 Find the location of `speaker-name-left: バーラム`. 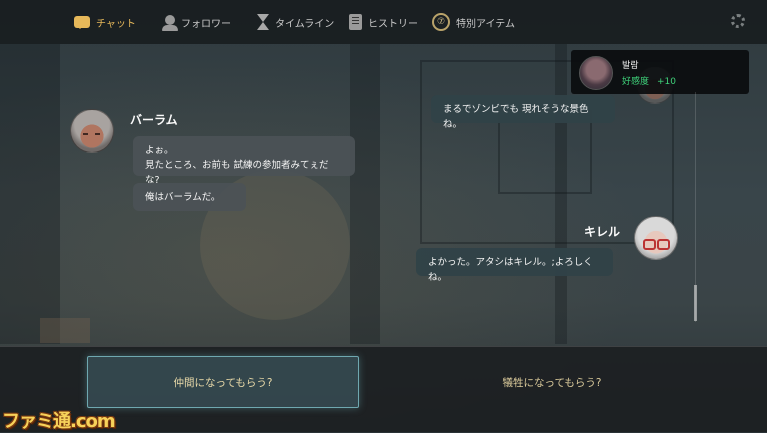

speaker-name-left: バーラム is located at coordinates (154, 120).